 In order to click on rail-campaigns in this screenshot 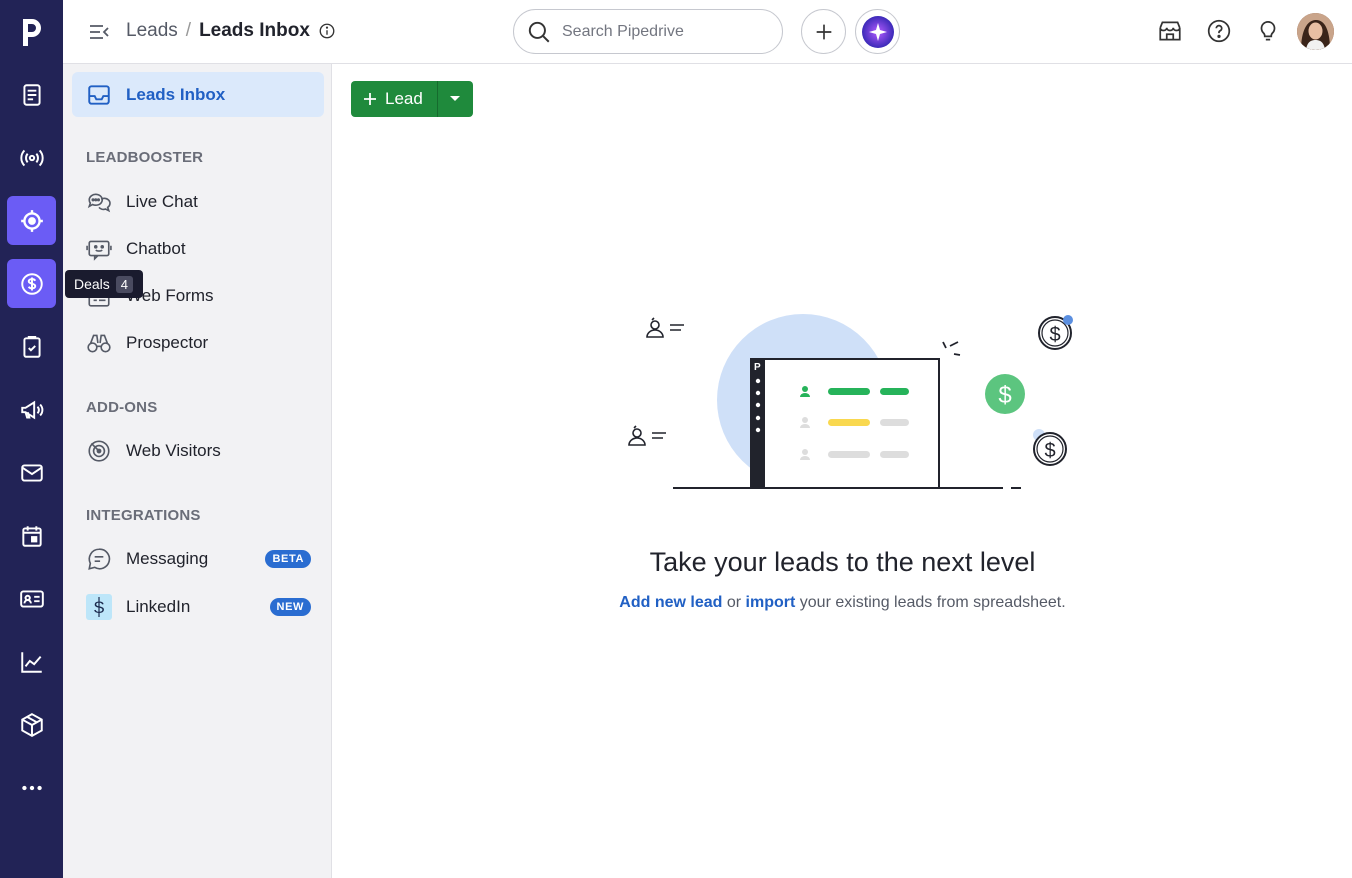, I will do `click(31, 409)`.